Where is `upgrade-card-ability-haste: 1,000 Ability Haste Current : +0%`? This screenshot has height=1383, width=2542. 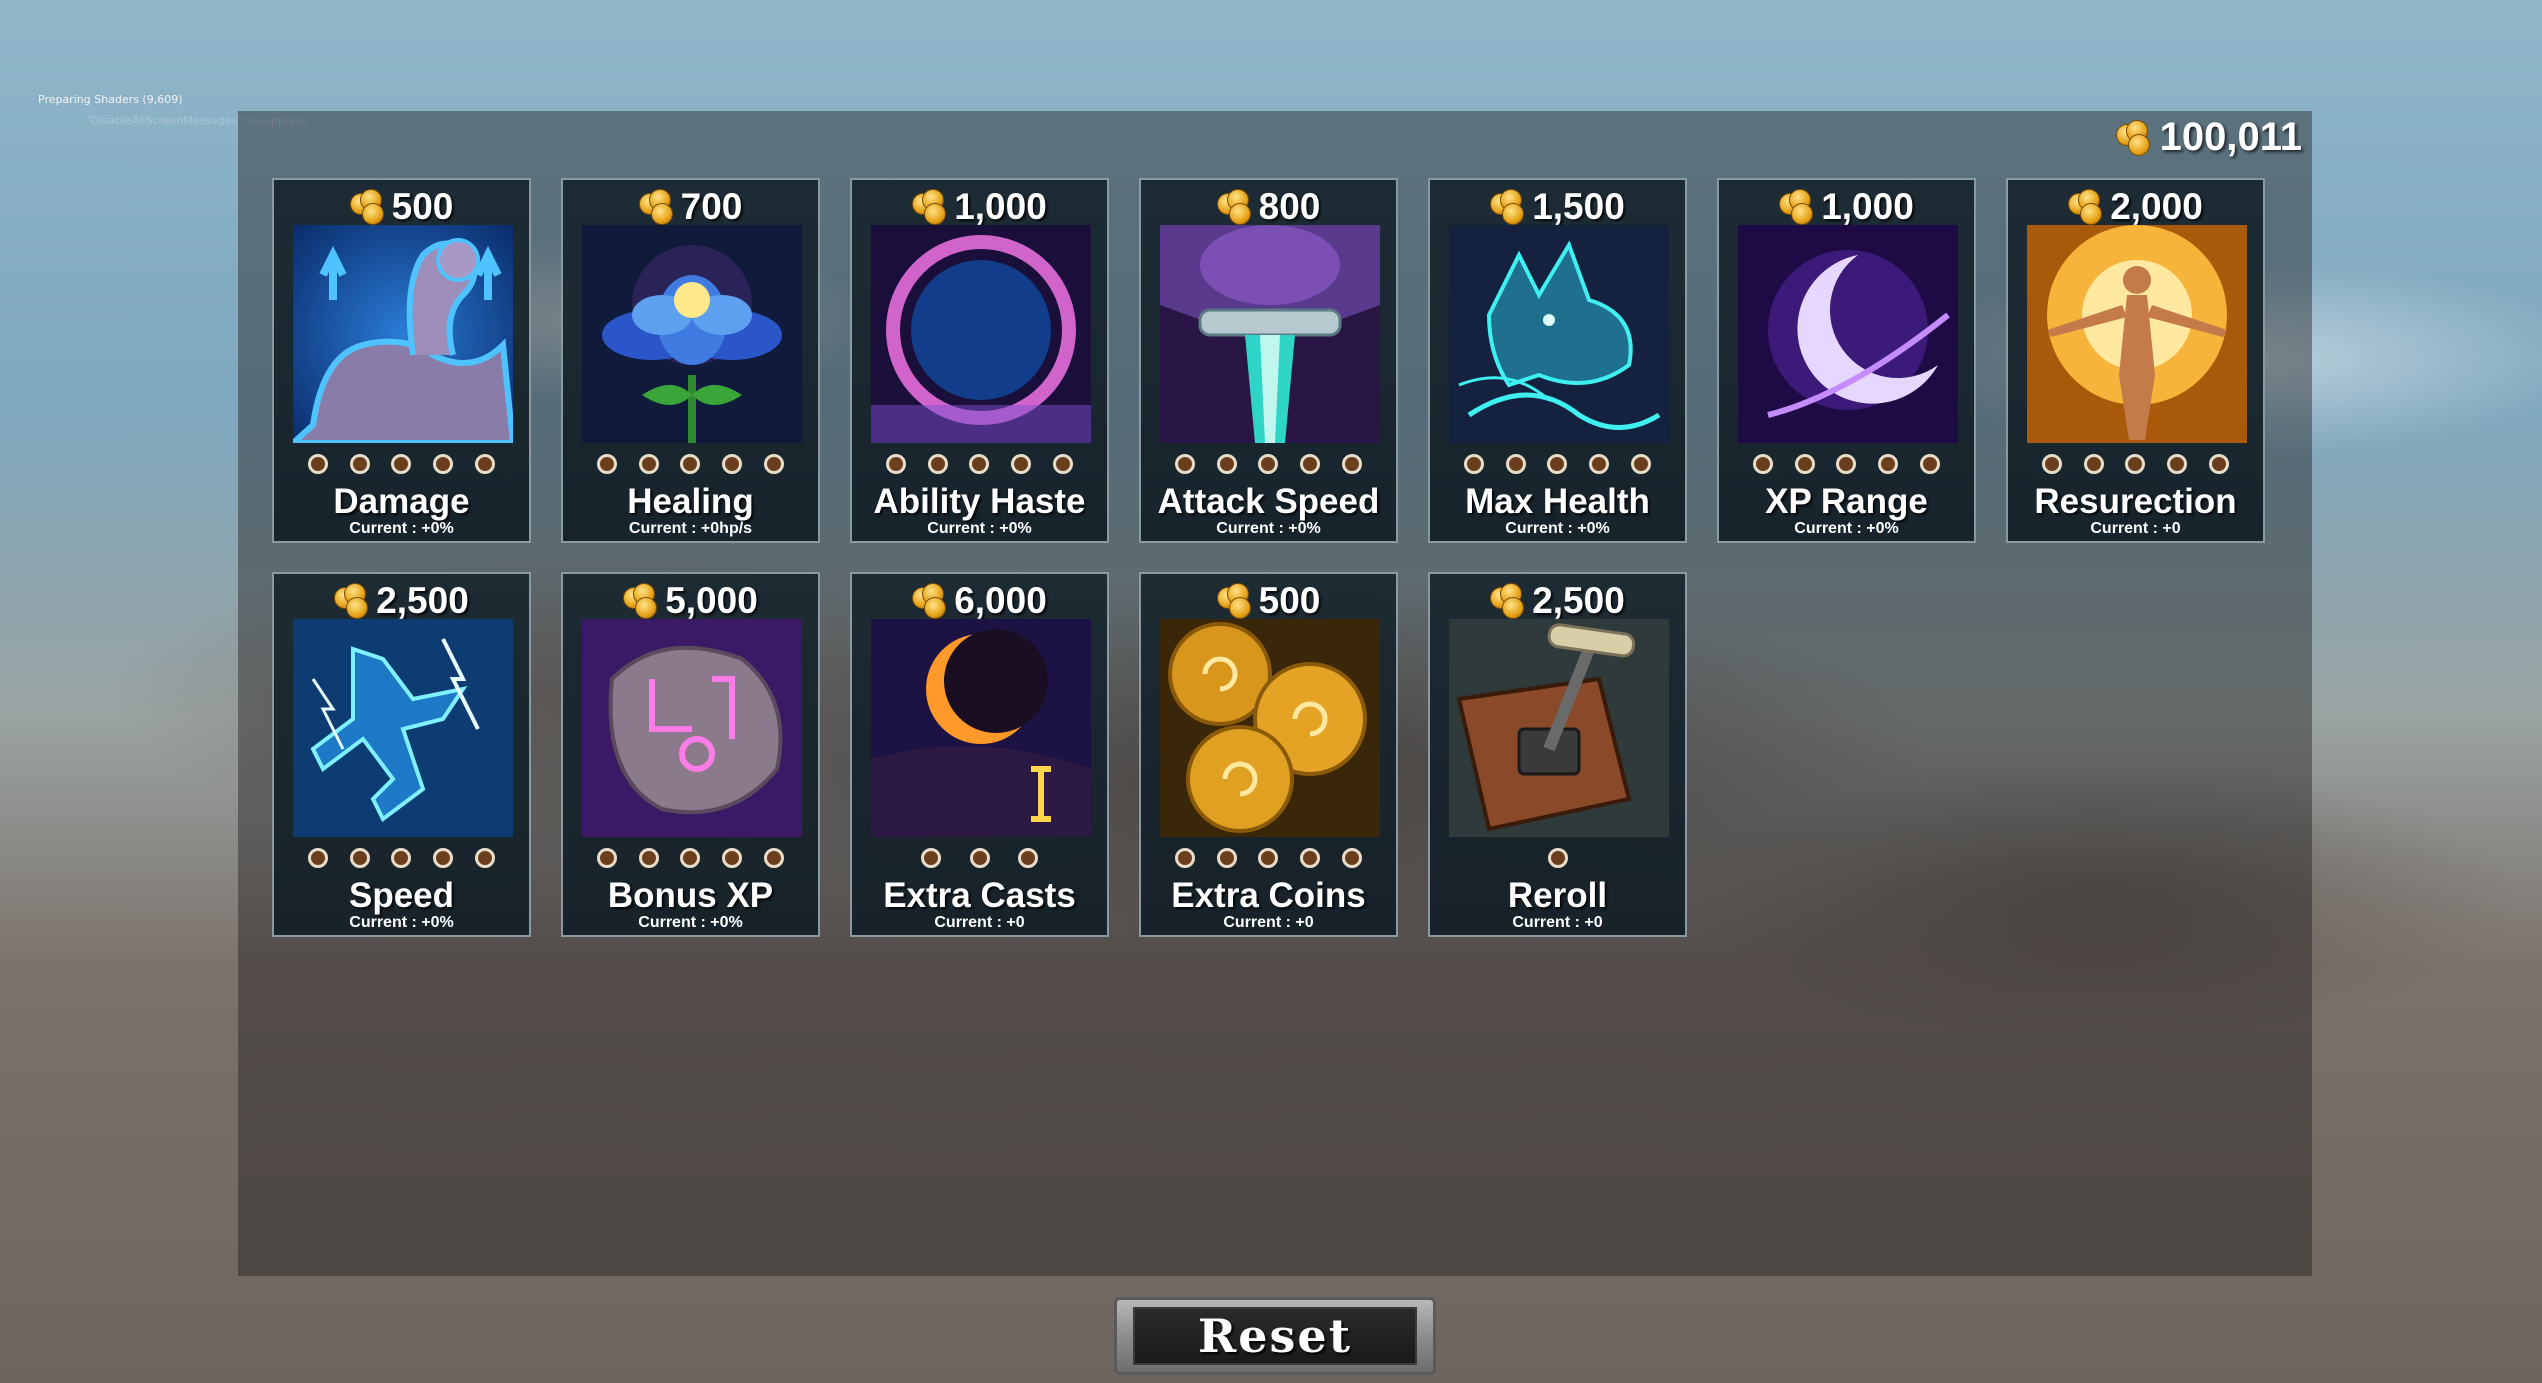
upgrade-card-ability-haste: 1,000 Ability Haste Current : +0% is located at coordinates (979, 360).